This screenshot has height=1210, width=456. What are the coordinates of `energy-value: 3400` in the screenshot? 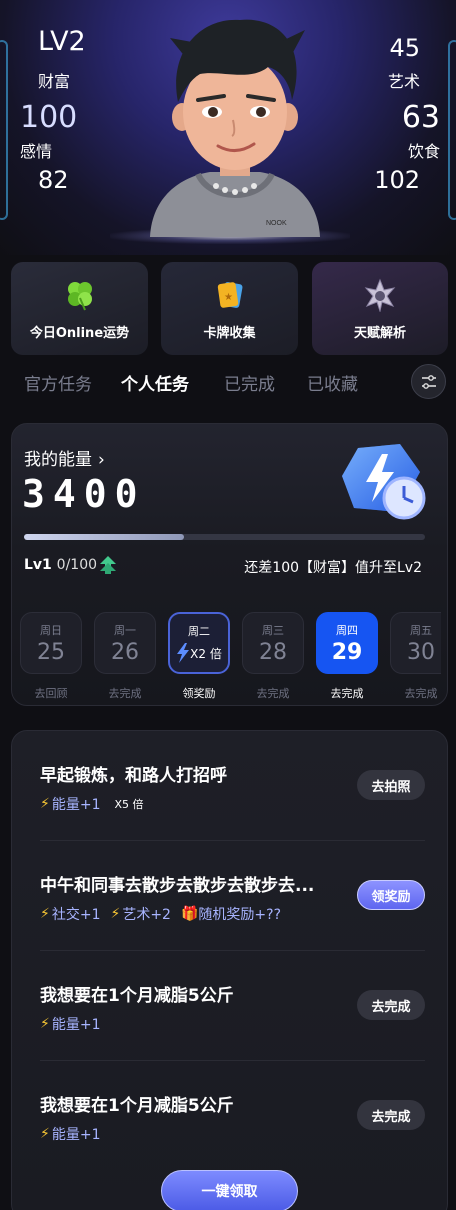 It's located at (84, 494).